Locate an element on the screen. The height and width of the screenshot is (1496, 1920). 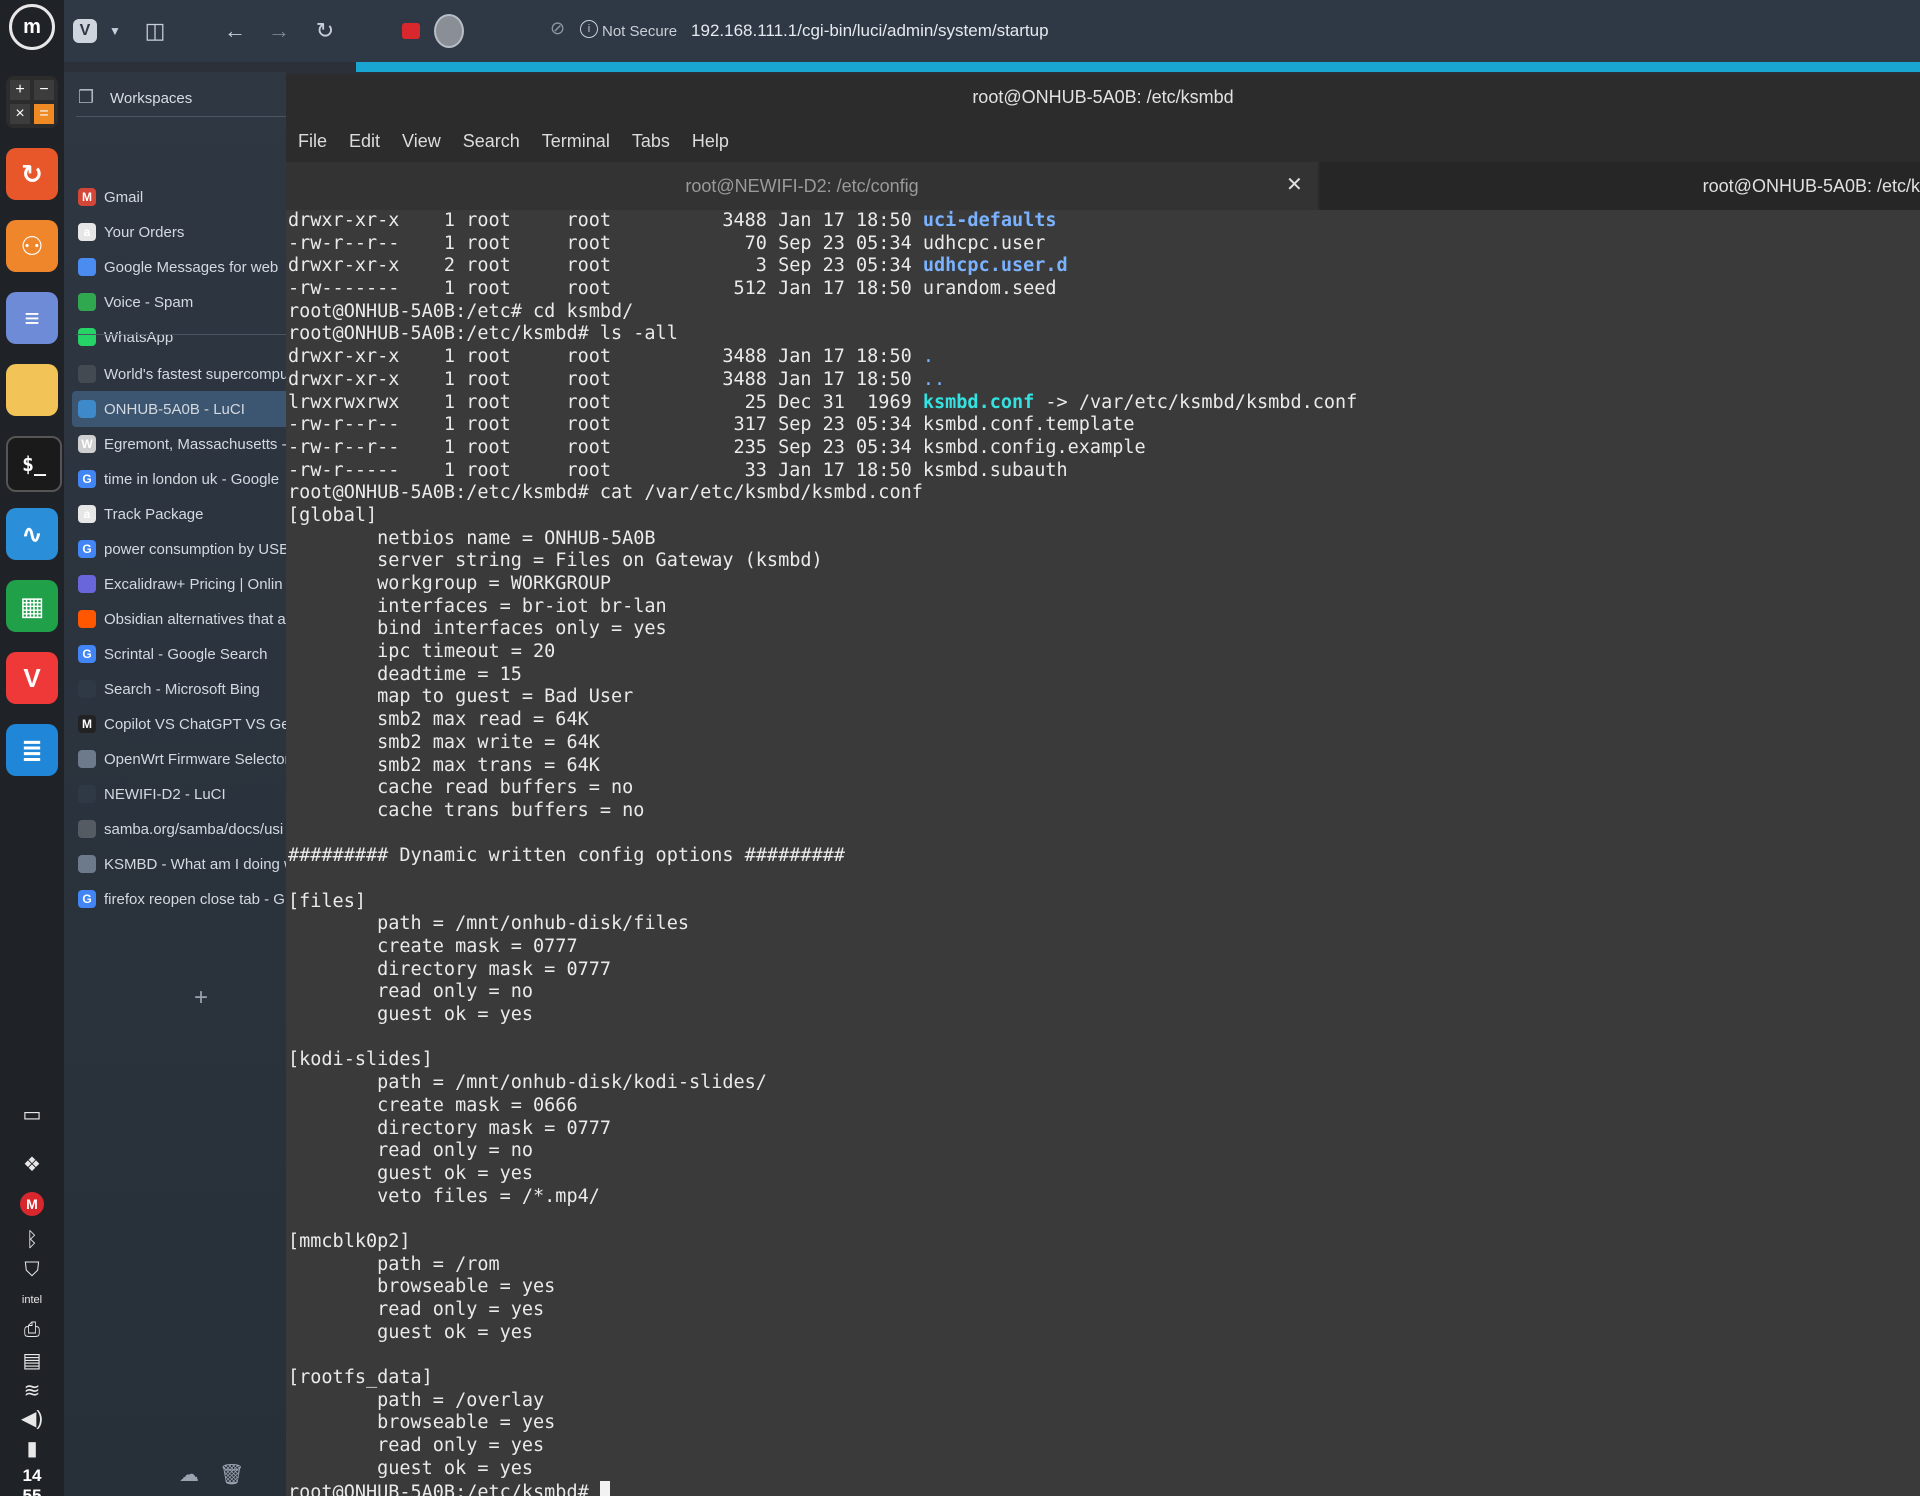
printer-icon: ⎙ is located at coordinates (32, 1330).